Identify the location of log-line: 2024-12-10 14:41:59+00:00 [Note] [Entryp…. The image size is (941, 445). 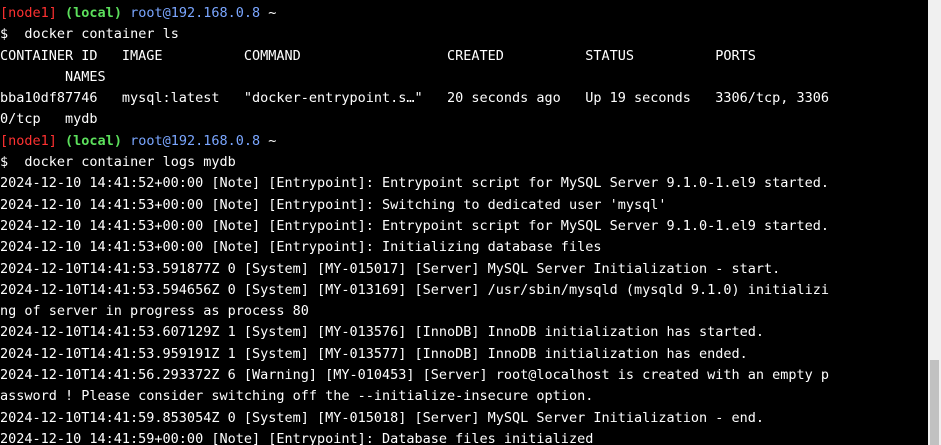
(297, 437).